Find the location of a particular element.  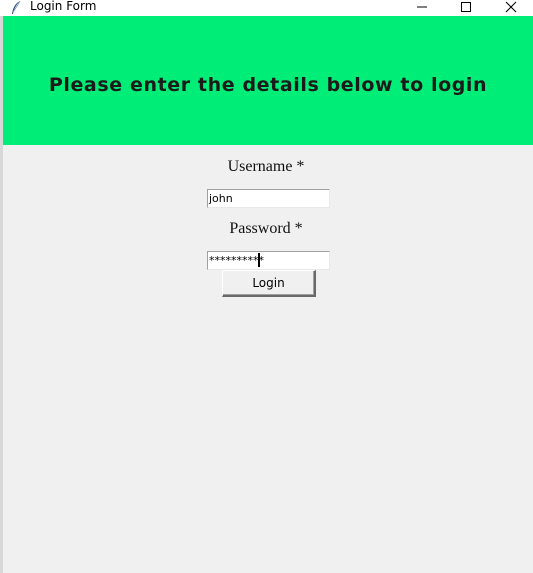

window-title: Login Form is located at coordinates (63, 6).